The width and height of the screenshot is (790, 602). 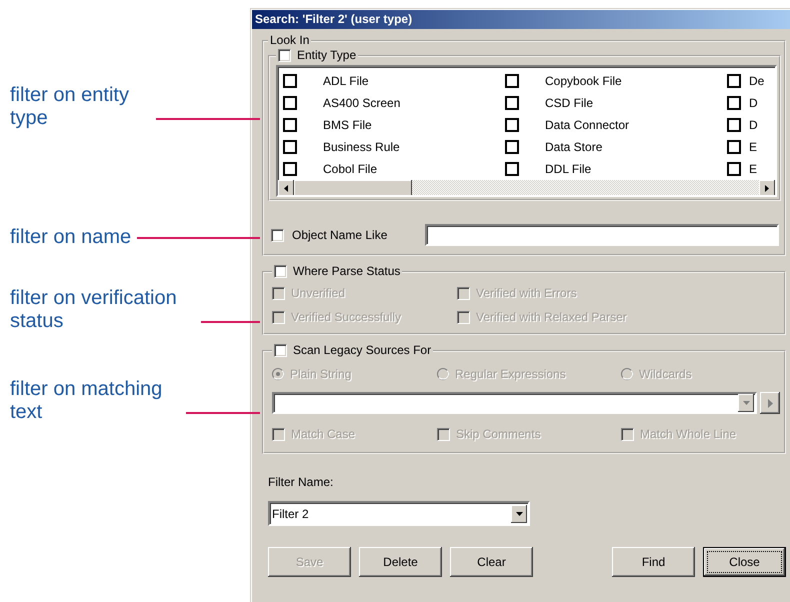 I want to click on dialog-button: Close, so click(x=744, y=562).